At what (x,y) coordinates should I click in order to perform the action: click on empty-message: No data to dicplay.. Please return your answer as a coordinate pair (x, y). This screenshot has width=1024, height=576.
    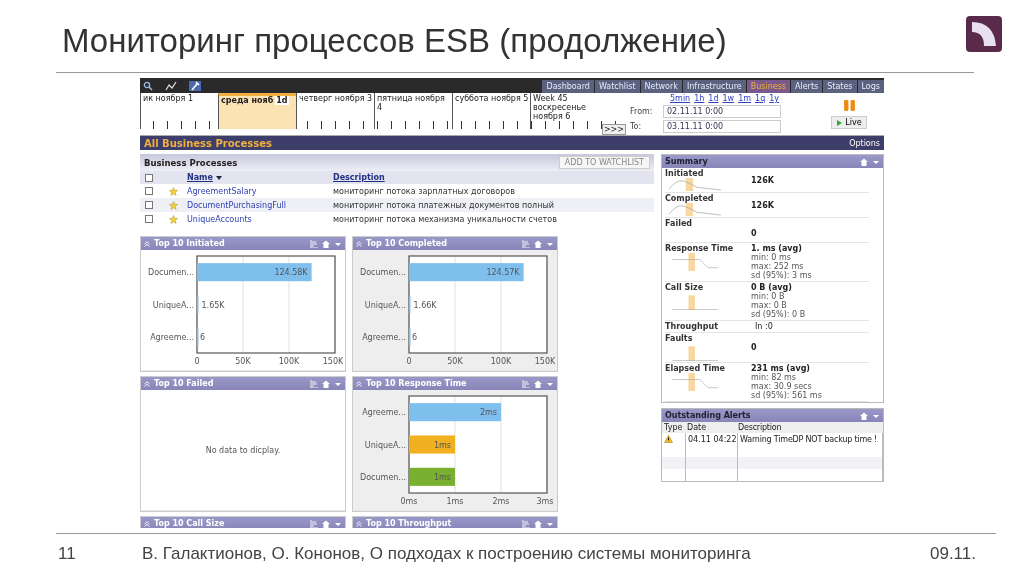
    Looking at the image, I should click on (243, 450).